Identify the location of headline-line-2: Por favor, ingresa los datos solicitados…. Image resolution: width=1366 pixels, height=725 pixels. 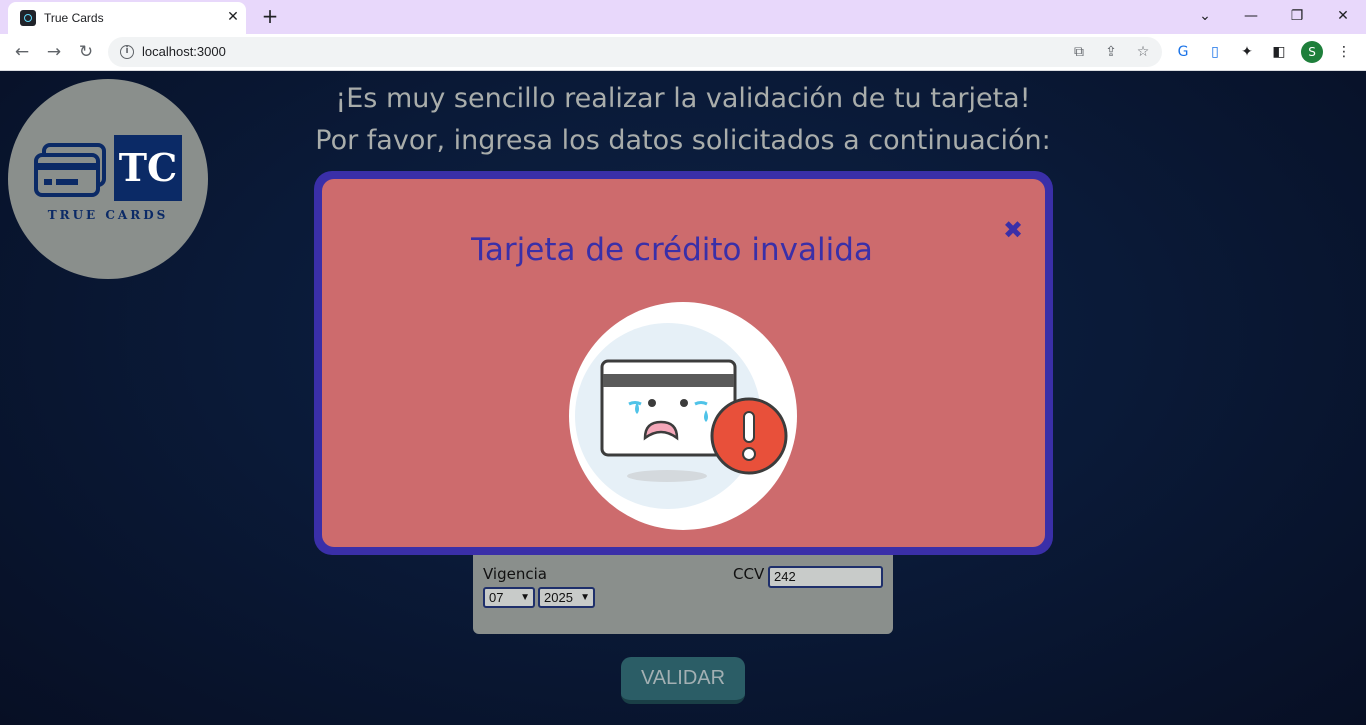
(683, 140).